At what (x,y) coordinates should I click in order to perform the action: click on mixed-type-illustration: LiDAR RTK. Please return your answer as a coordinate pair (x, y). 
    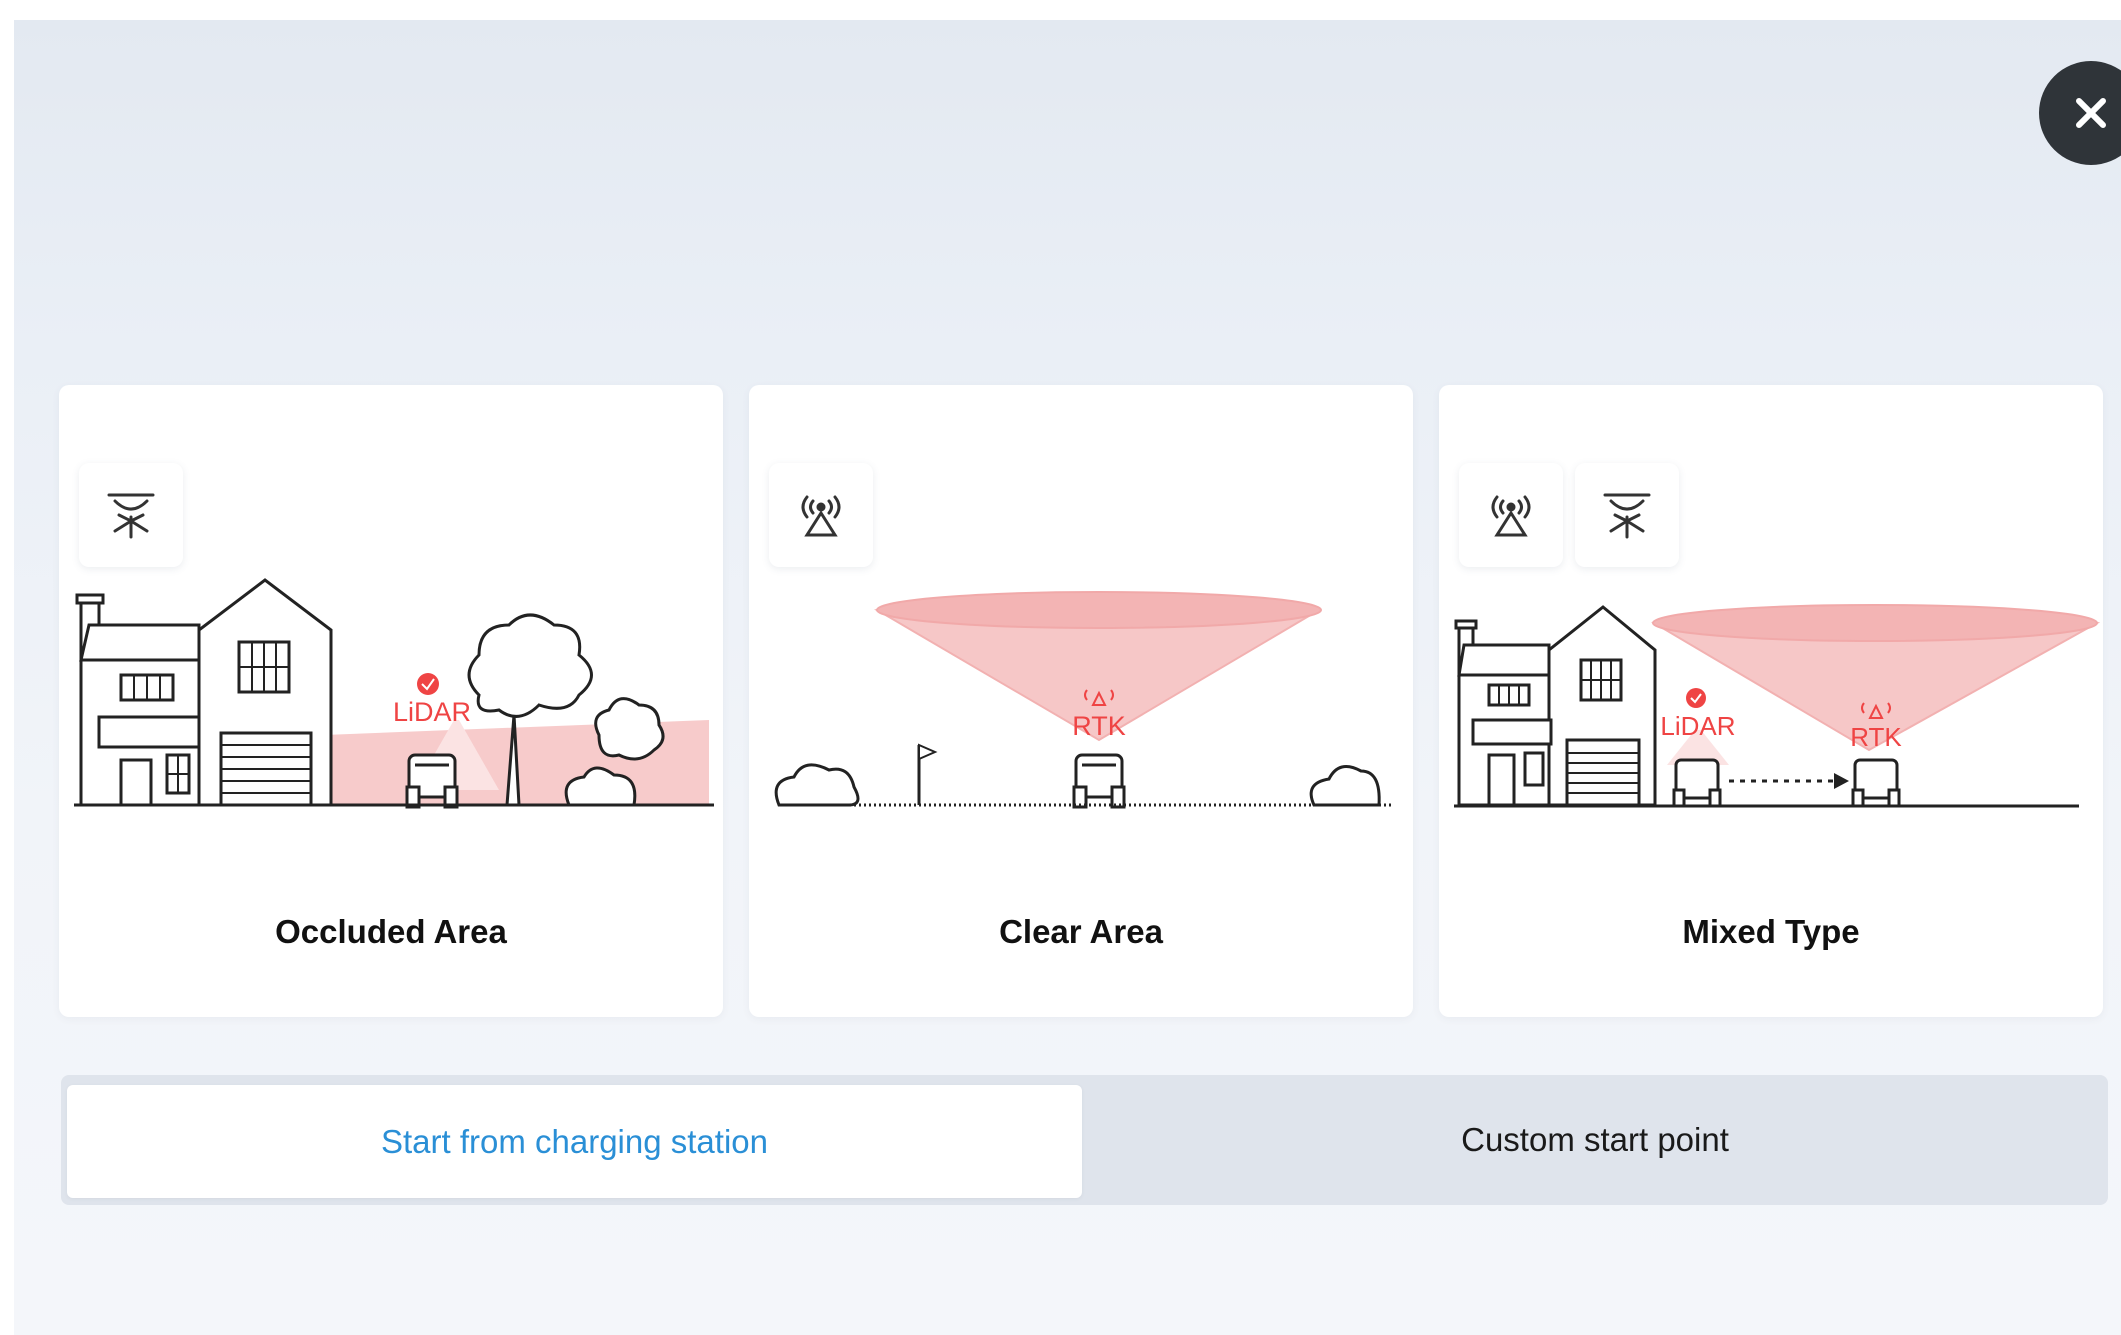
    Looking at the image, I should click on (1777, 706).